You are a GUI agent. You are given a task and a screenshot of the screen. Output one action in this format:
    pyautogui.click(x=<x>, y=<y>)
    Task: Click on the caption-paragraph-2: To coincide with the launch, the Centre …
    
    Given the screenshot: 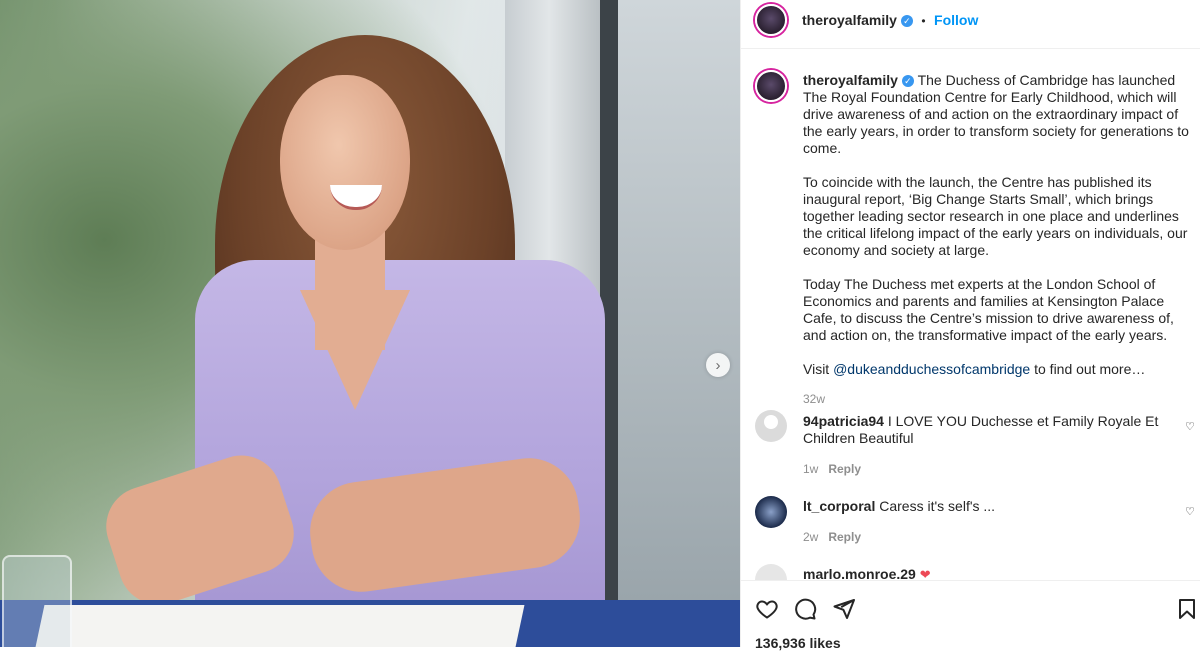 What is the action you would take?
    pyautogui.click(x=995, y=216)
    